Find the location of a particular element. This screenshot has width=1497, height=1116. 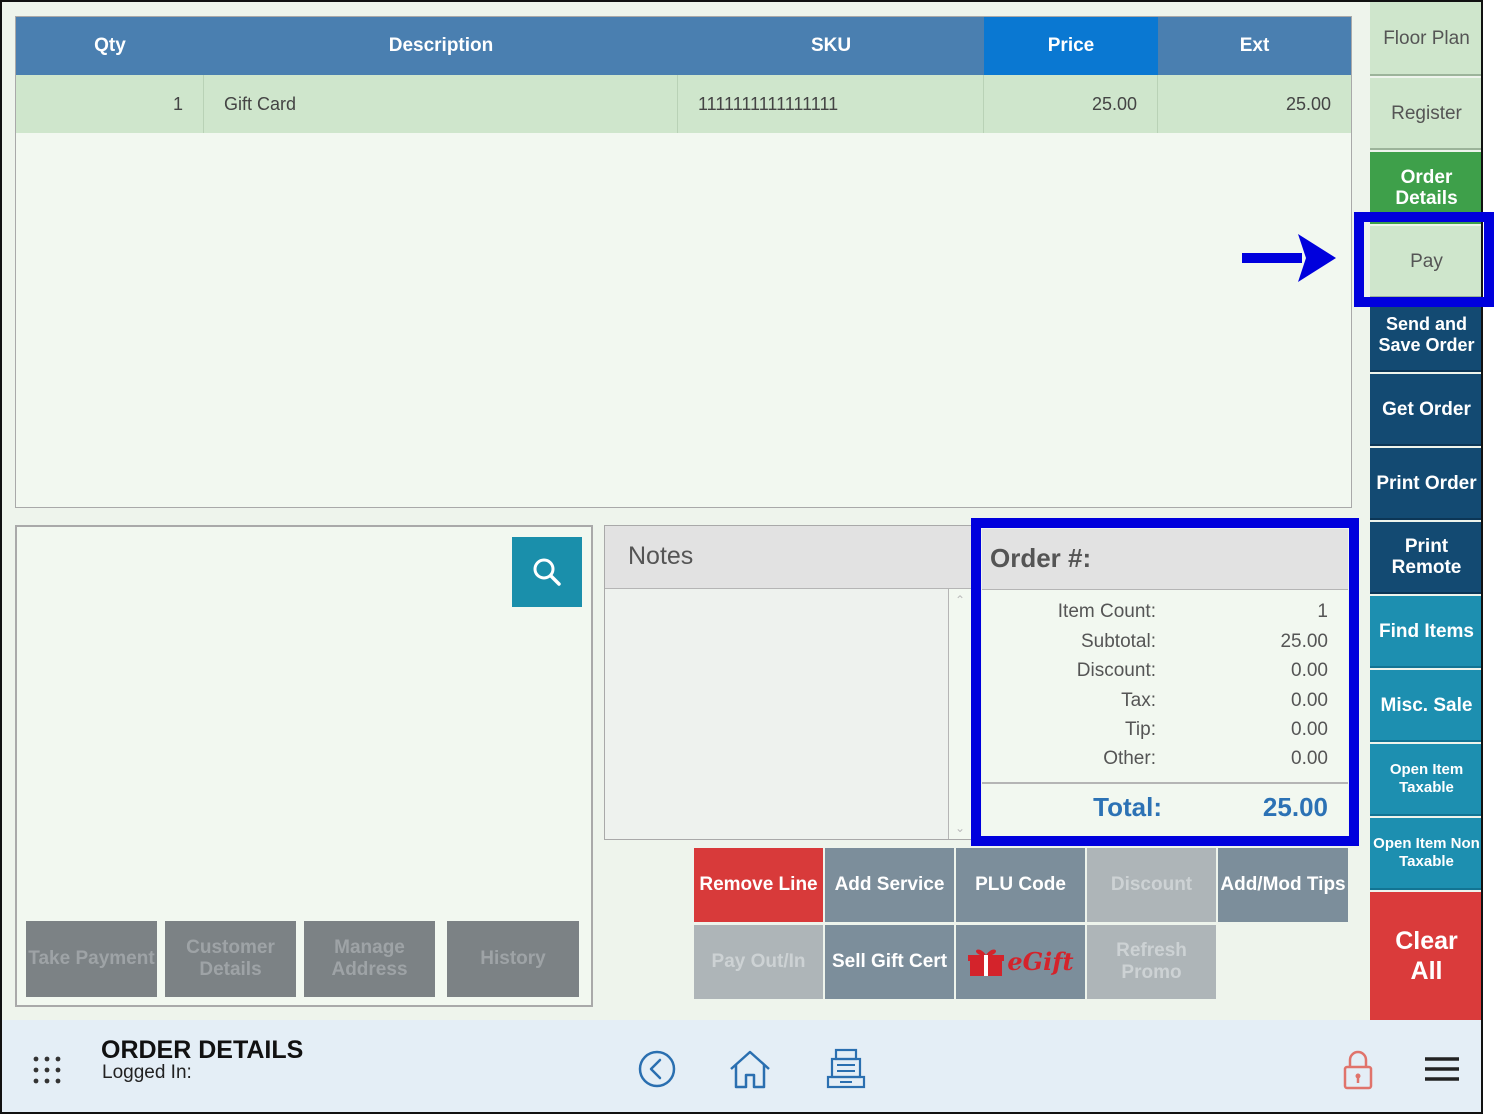

notes-title: Notes is located at coordinates (788, 557).